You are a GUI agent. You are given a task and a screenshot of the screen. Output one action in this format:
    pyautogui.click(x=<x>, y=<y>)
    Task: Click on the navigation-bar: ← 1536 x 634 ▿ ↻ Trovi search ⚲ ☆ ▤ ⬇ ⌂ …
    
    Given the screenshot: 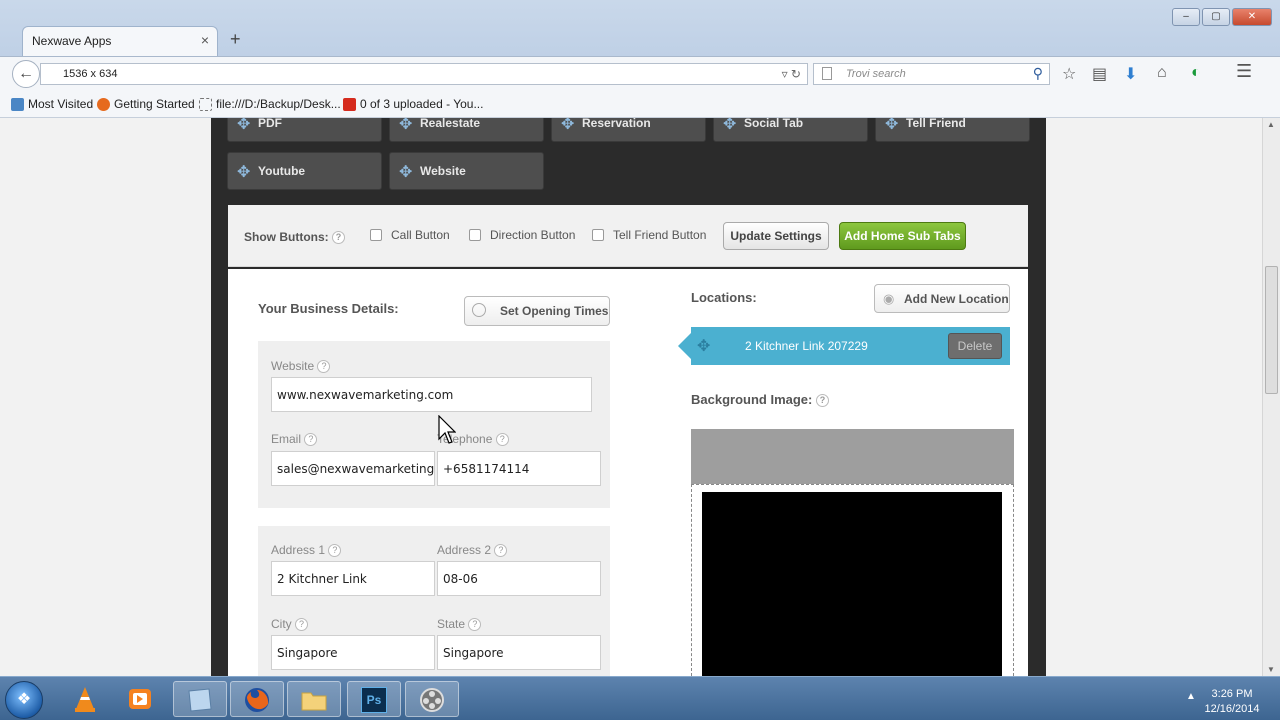 What is the action you would take?
    pyautogui.click(x=640, y=73)
    